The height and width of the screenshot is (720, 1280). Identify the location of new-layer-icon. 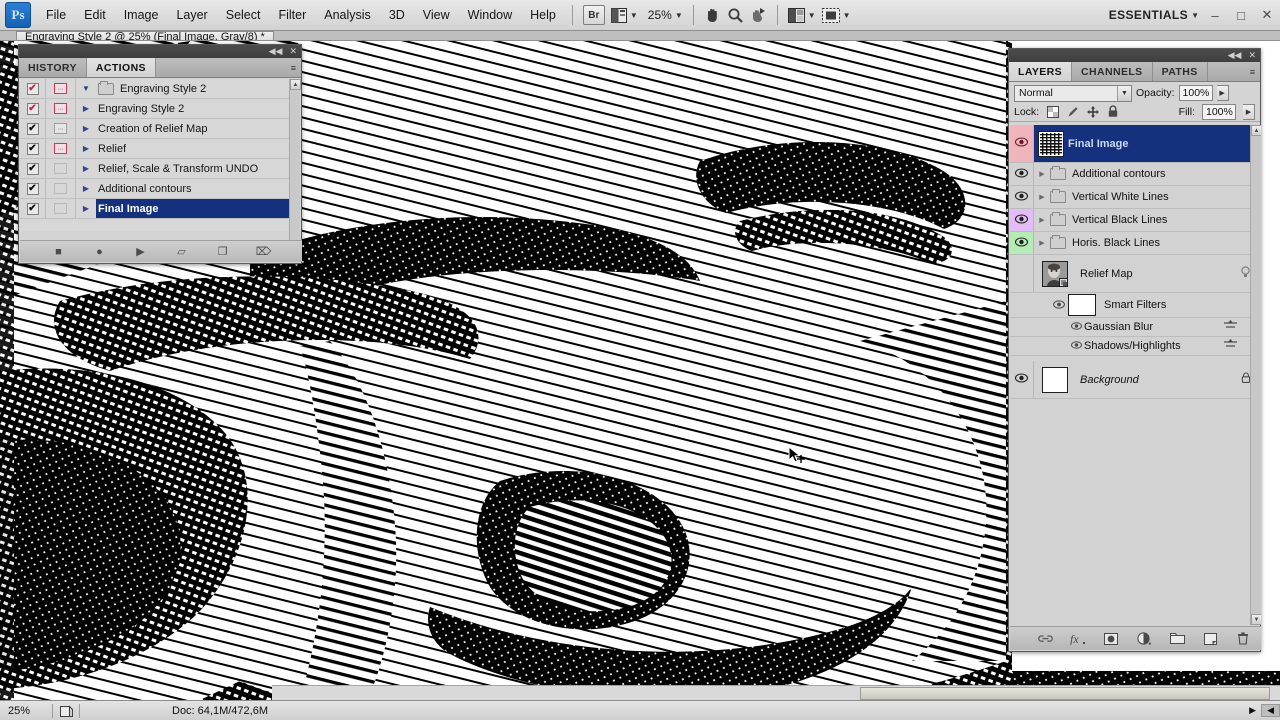
(1210, 639).